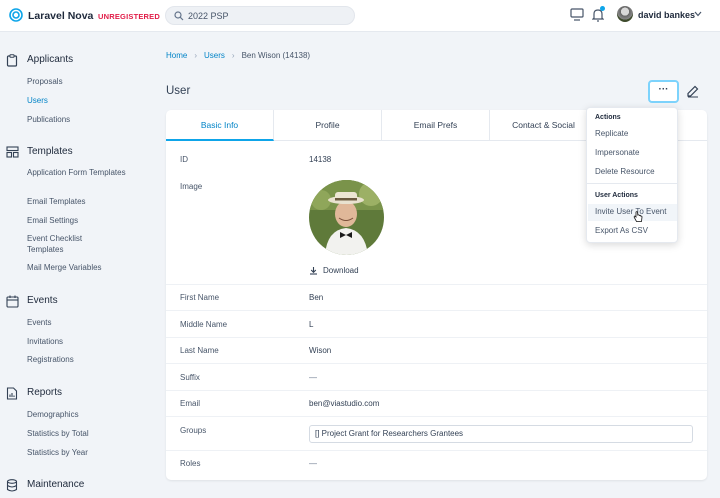 The height and width of the screenshot is (498, 720). Describe the element at coordinates (328, 125) in the screenshot. I see `tab-profile: Profile` at that location.